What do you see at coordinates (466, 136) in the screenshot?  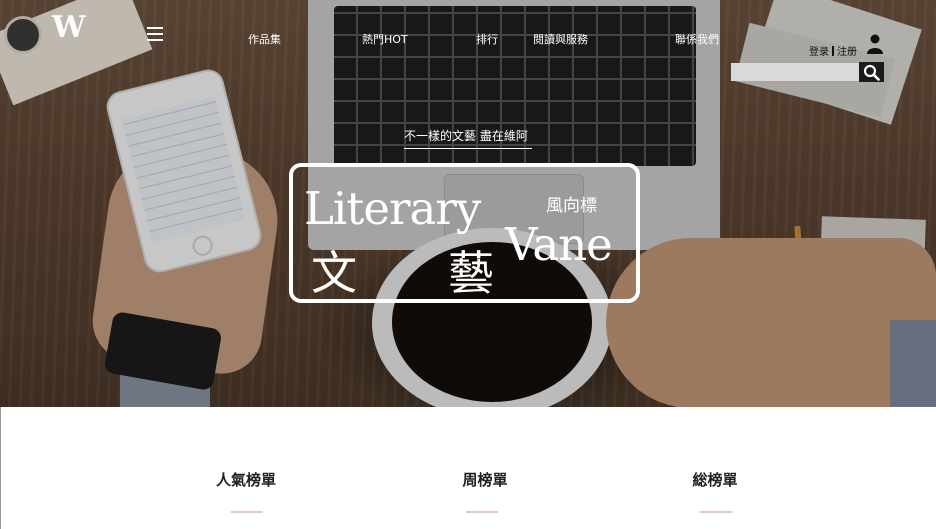 I see `hero-tagline: 不一樣的文藝 盡在維阿` at bounding box center [466, 136].